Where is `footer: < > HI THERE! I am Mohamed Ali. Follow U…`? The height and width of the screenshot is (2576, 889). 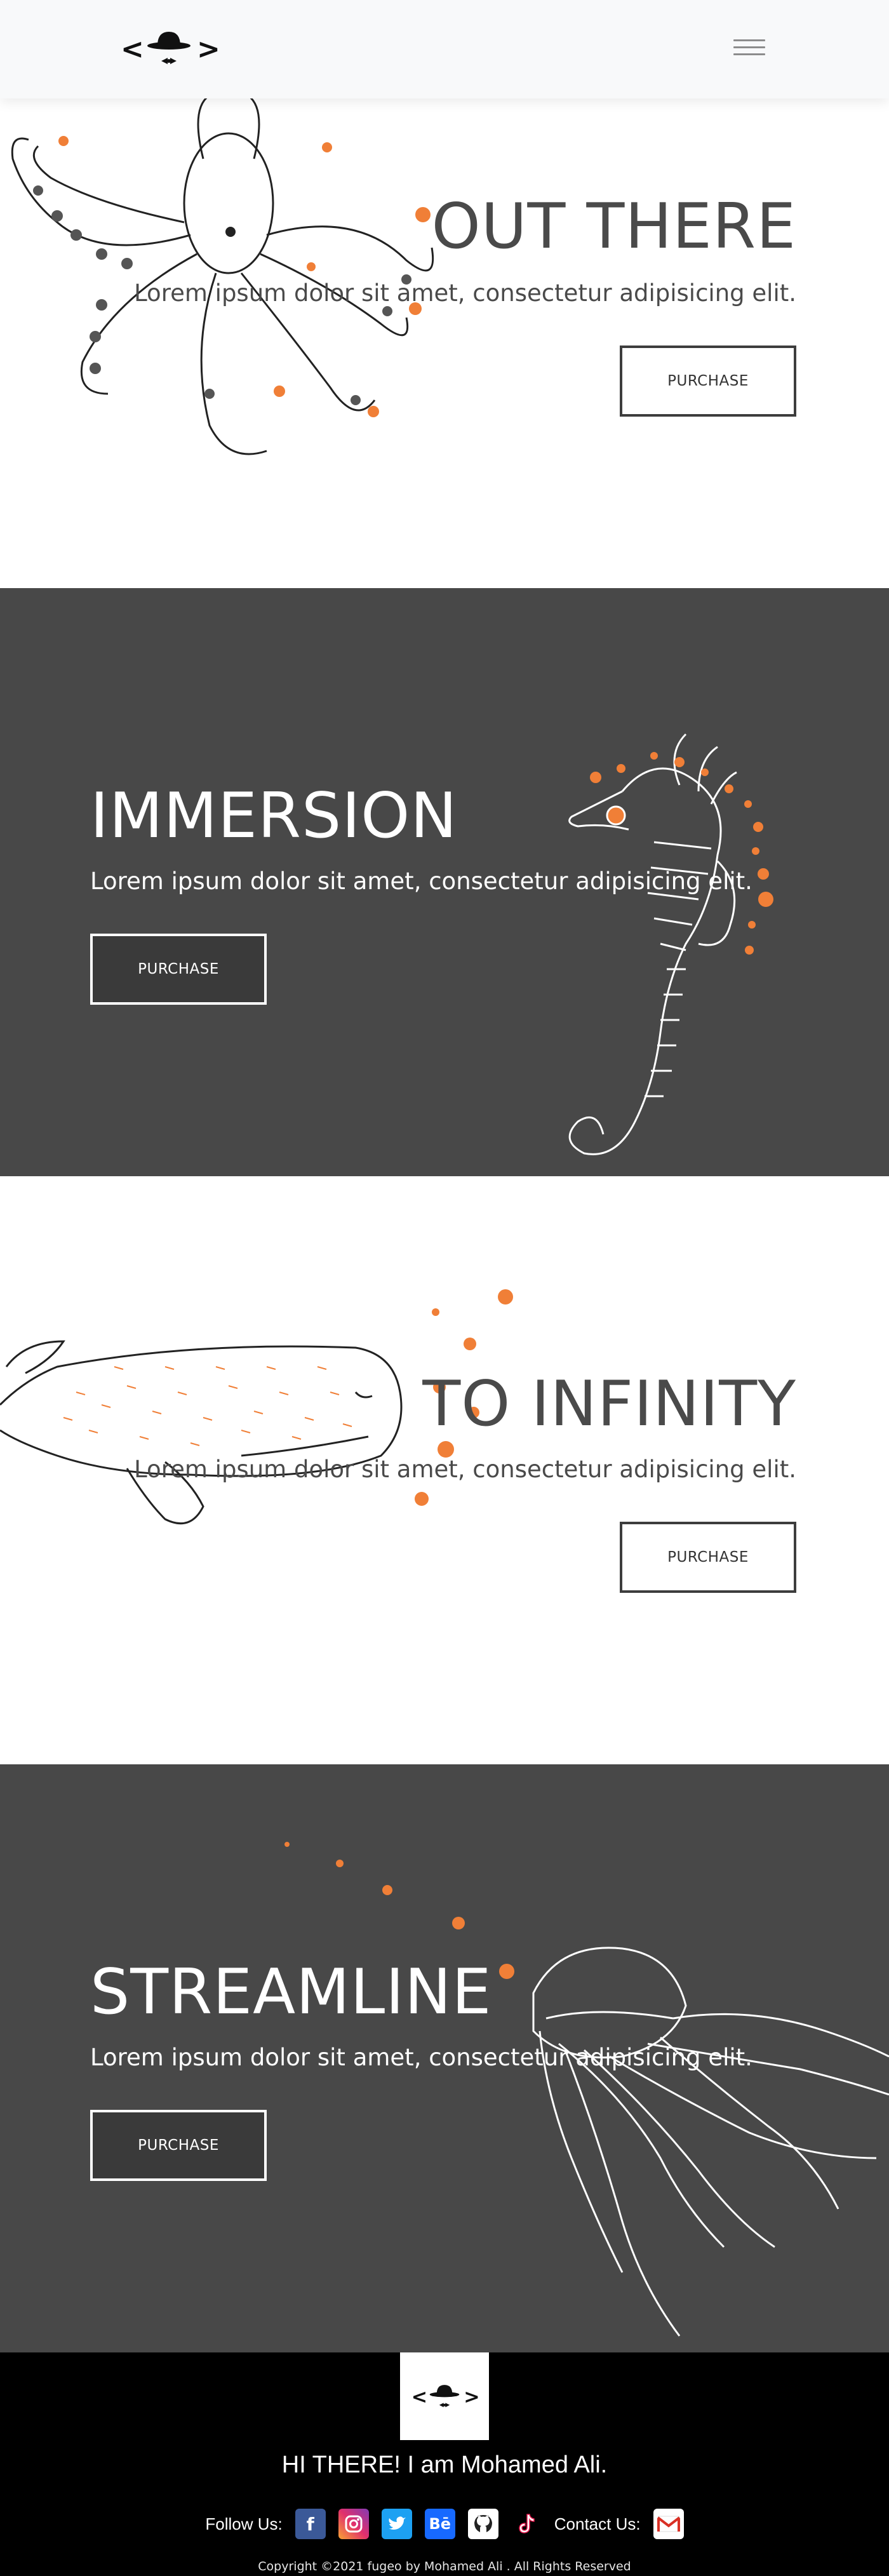 footer: < > HI THERE! I am Mohamed Ali. Follow U… is located at coordinates (444, 2464).